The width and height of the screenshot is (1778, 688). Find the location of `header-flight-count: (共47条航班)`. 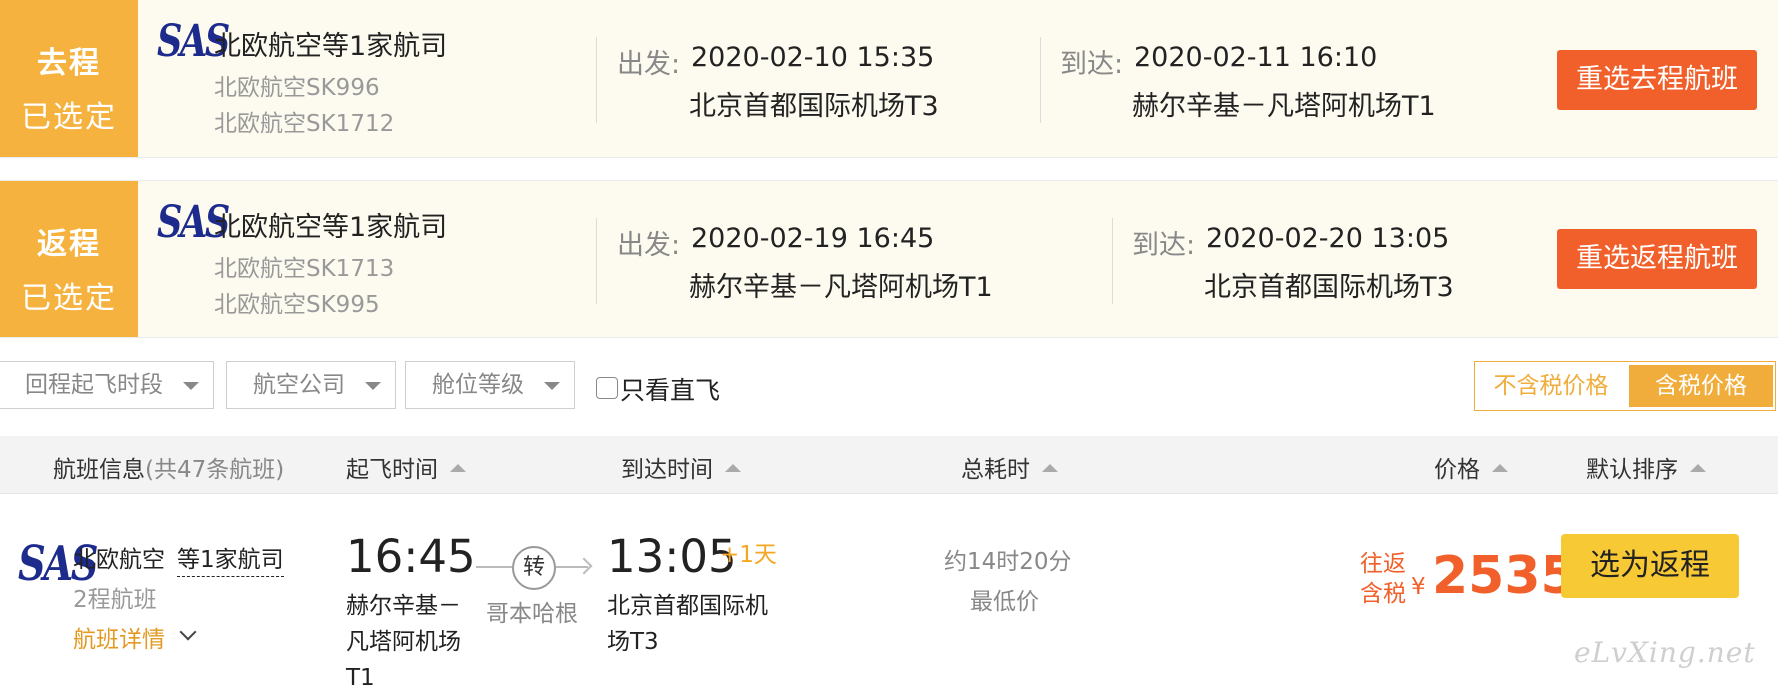

header-flight-count: (共47条航班) is located at coordinates (215, 470).